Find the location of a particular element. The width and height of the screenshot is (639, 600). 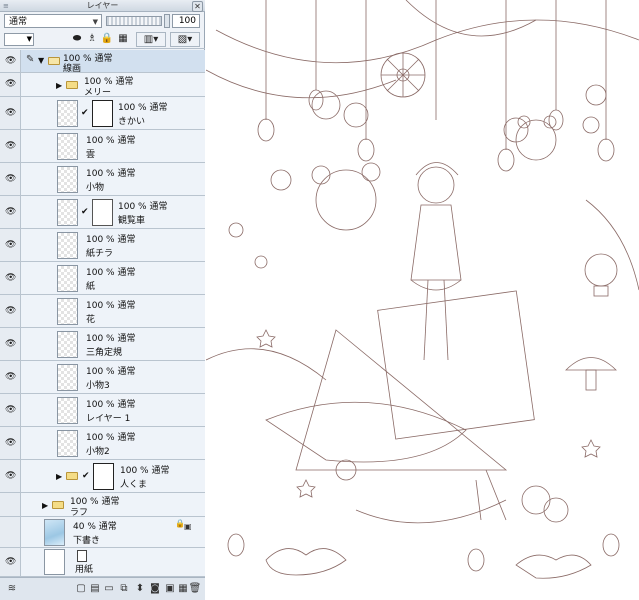

mask-icon: ◙ is located at coordinates (155, 589).